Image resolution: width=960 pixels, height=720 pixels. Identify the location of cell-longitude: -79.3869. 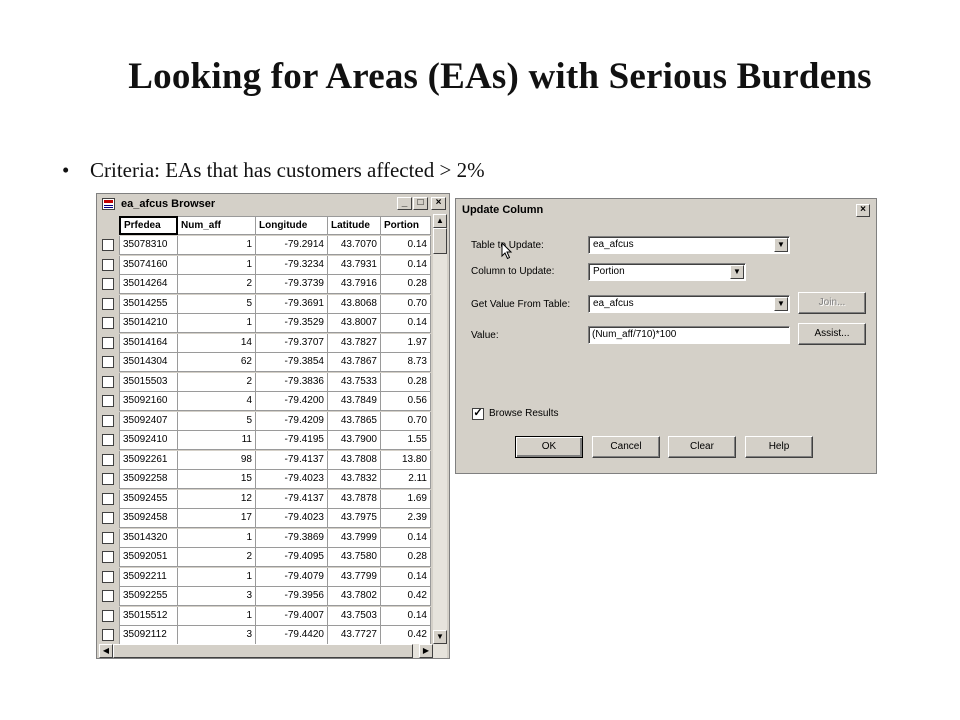
(292, 538).